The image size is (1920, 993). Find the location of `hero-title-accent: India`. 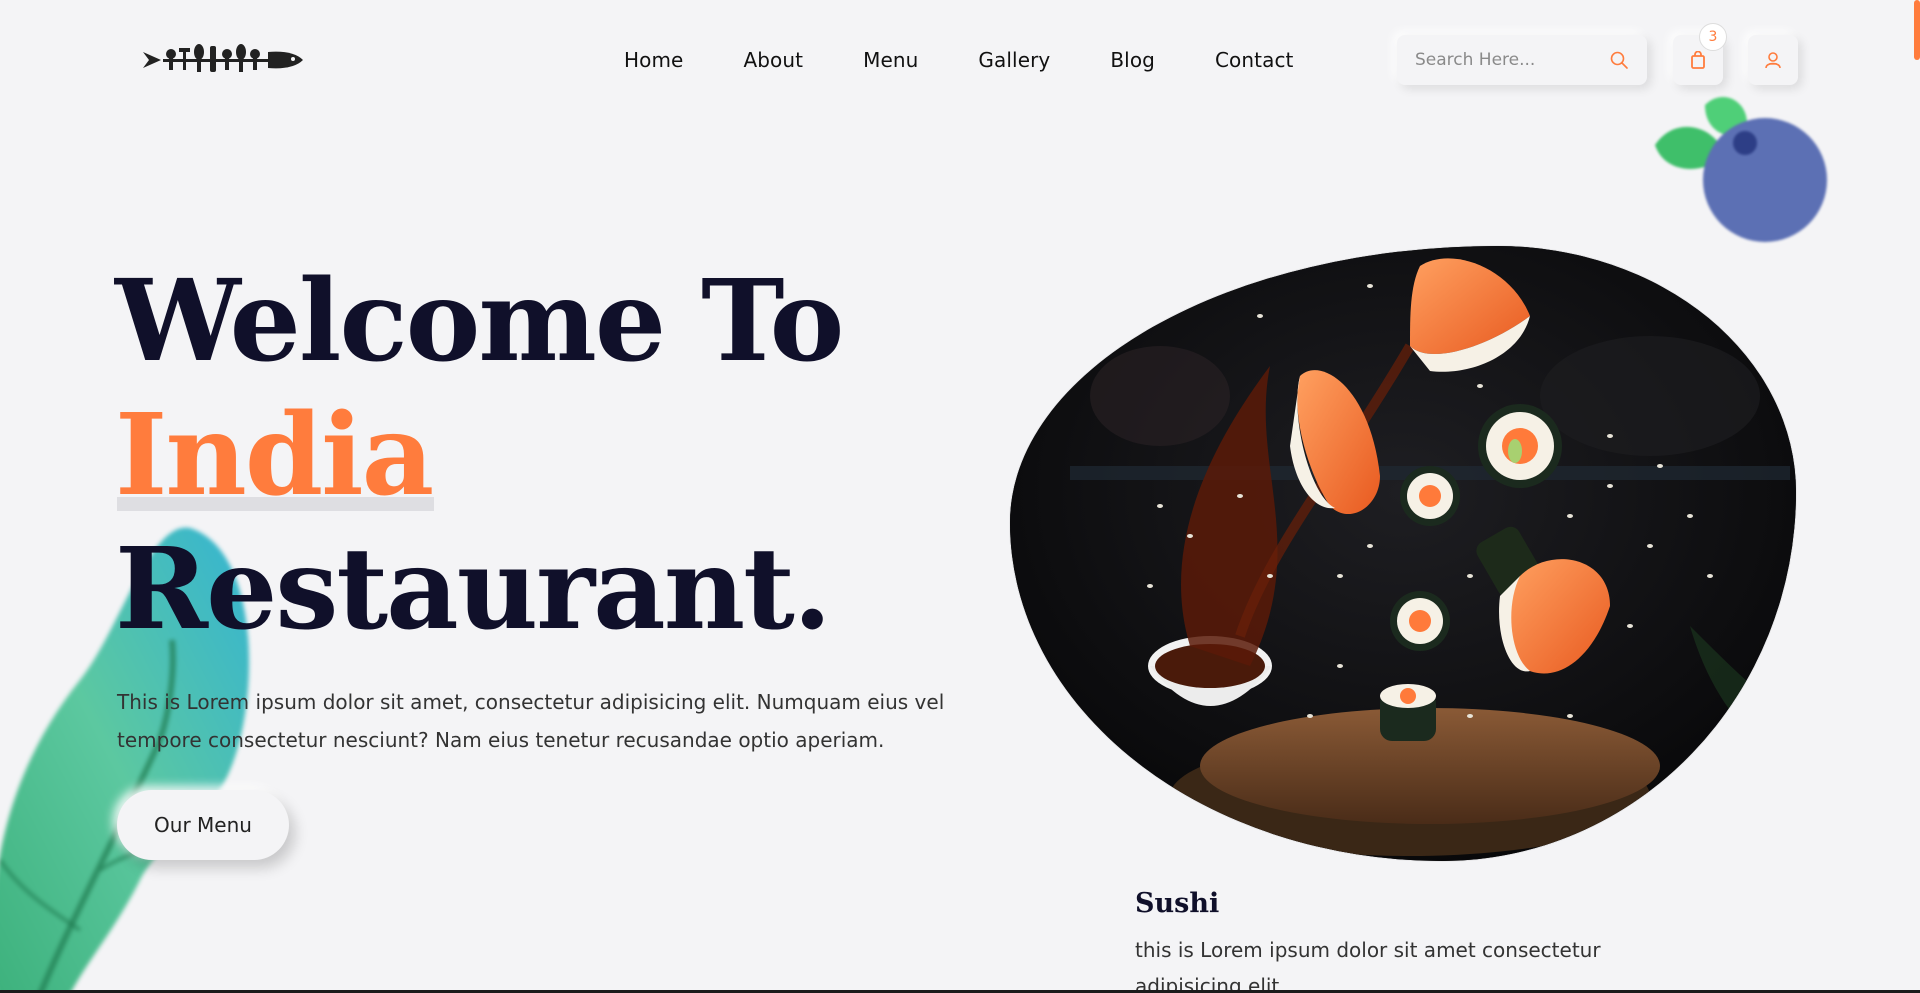

hero-title-accent: India is located at coordinates (275, 455).